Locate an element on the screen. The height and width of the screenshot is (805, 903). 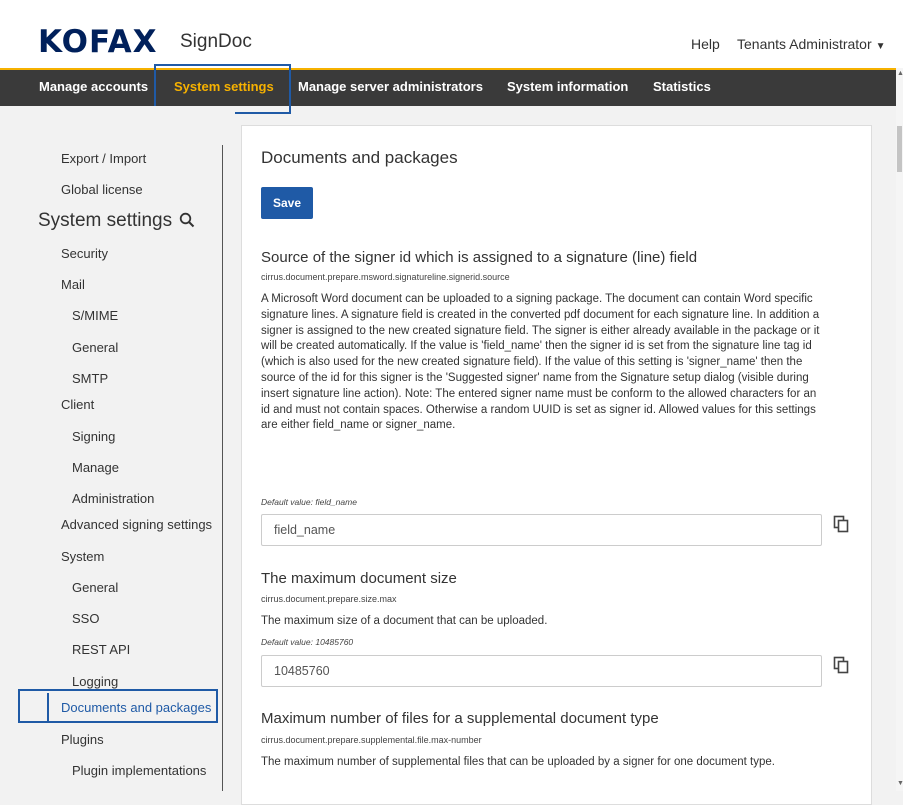
sidebar-item-signing: Signing is located at coordinates (93, 436).